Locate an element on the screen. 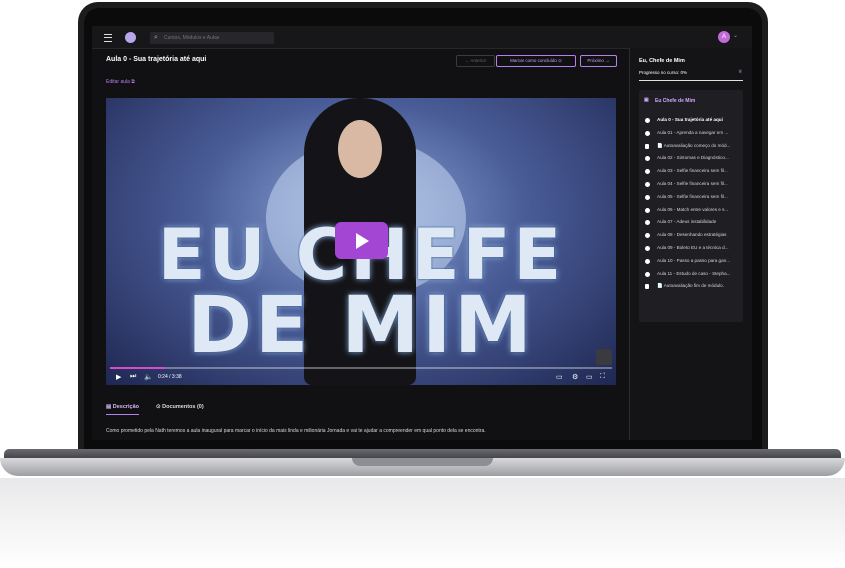 Image resolution: width=845 pixels, height=568 pixels. menu-icon is located at coordinates (108, 38).